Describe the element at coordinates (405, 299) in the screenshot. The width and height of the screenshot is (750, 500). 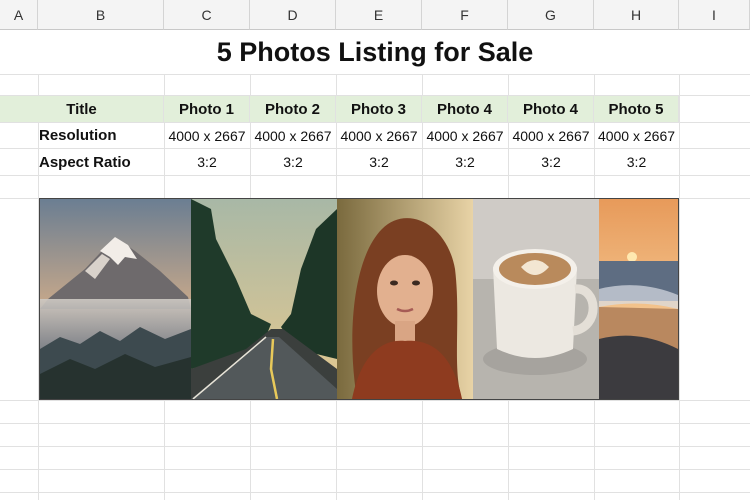
I see `woman-portrait-photo` at that location.